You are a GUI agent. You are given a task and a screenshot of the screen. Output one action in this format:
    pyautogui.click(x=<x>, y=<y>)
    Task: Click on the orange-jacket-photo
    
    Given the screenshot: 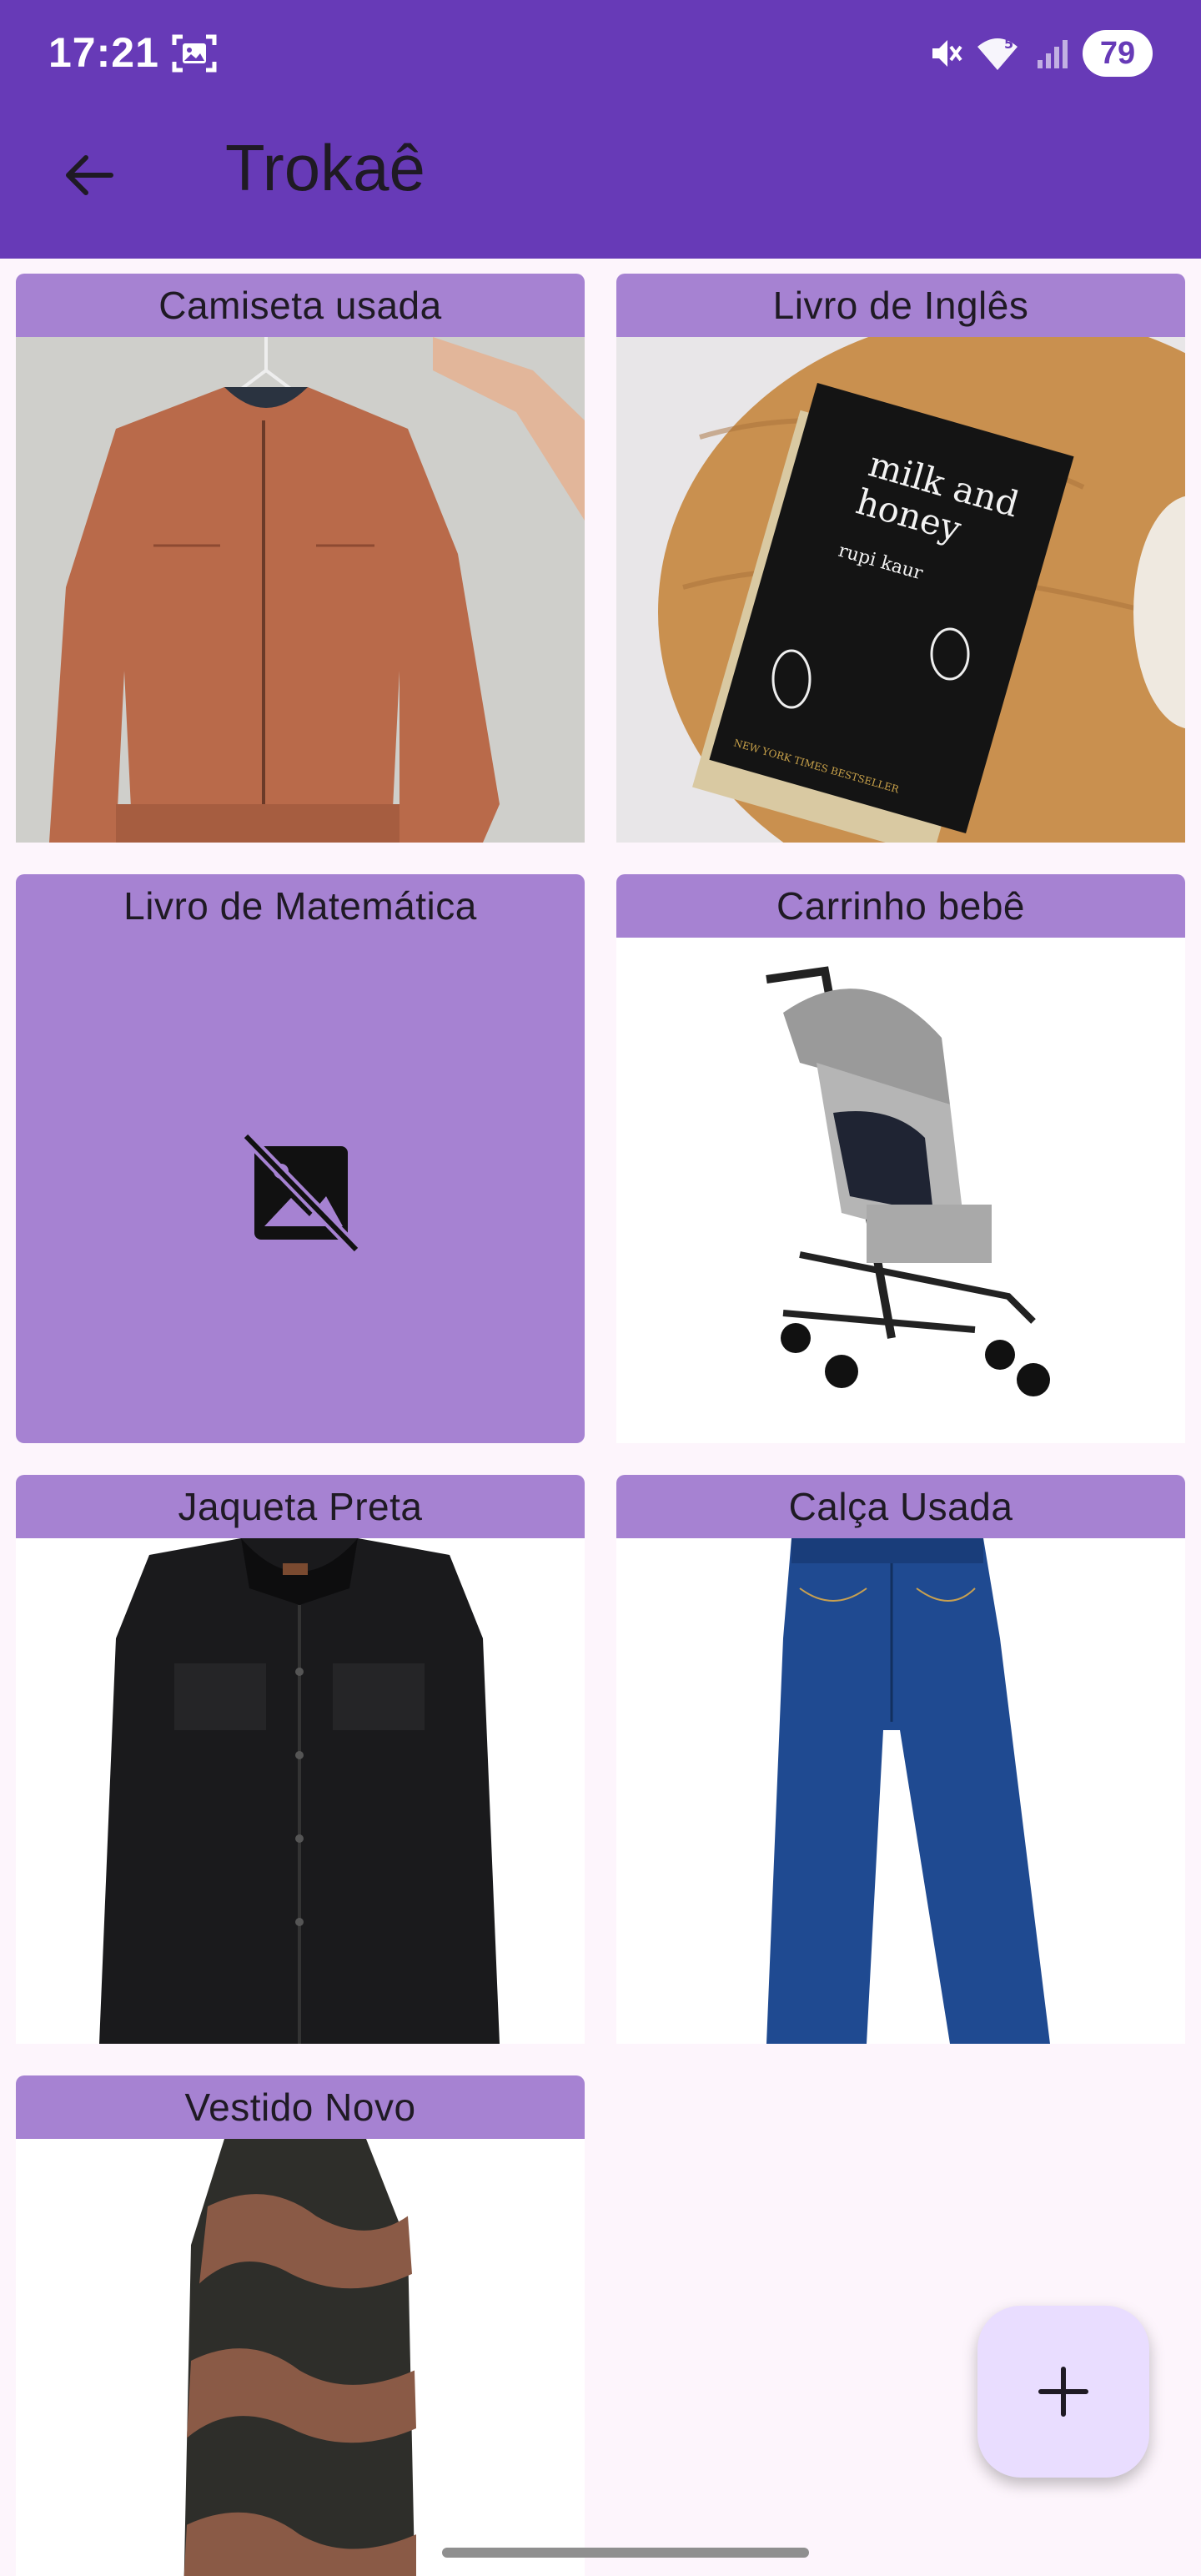 What is the action you would take?
    pyautogui.click(x=300, y=590)
    